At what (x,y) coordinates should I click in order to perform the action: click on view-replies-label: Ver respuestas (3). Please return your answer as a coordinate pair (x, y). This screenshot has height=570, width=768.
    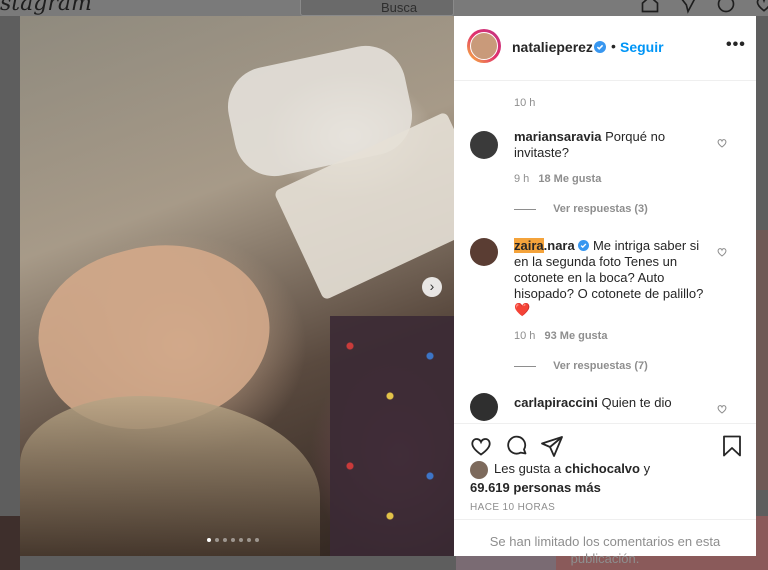
    Looking at the image, I should click on (600, 209).